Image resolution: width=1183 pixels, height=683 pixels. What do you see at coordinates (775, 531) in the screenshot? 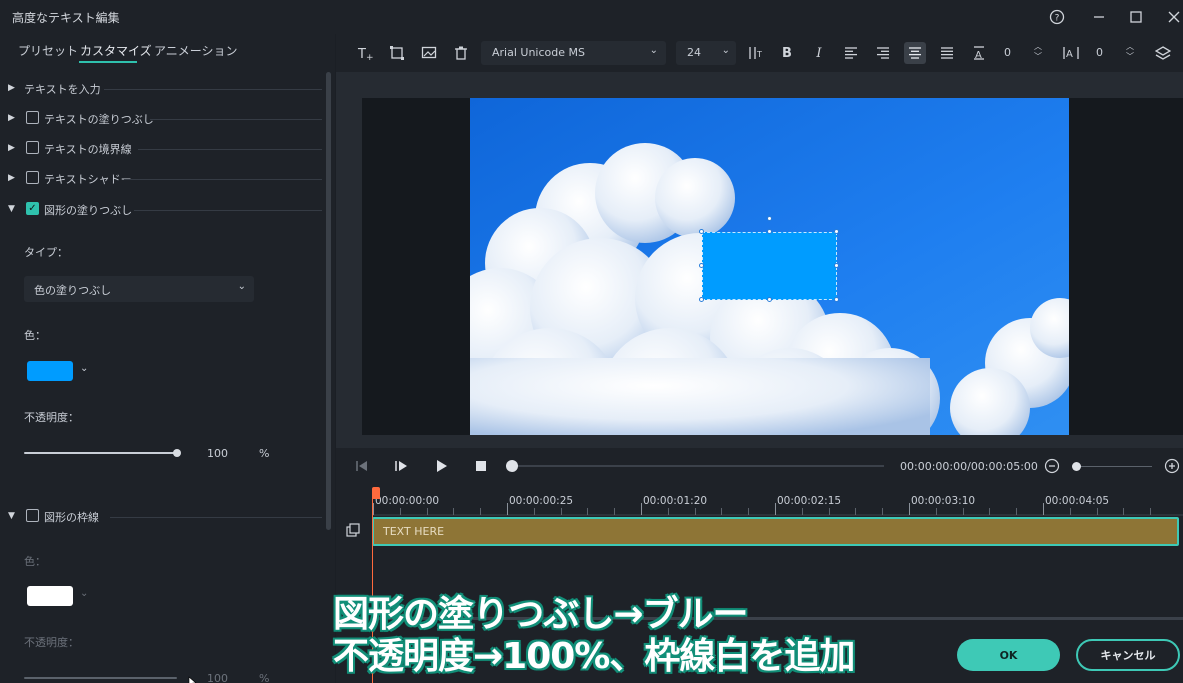
I see `text-clip: TEXT HERE` at bounding box center [775, 531].